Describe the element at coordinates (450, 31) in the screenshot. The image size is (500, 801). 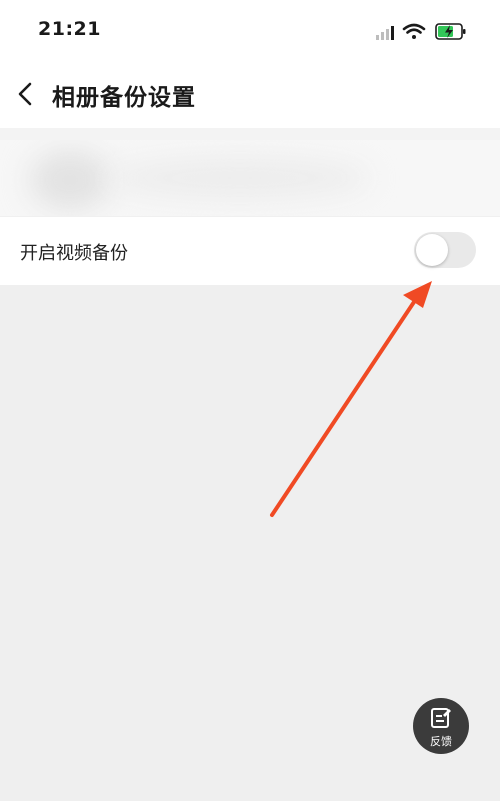
I see `battery-charging-icon` at that location.